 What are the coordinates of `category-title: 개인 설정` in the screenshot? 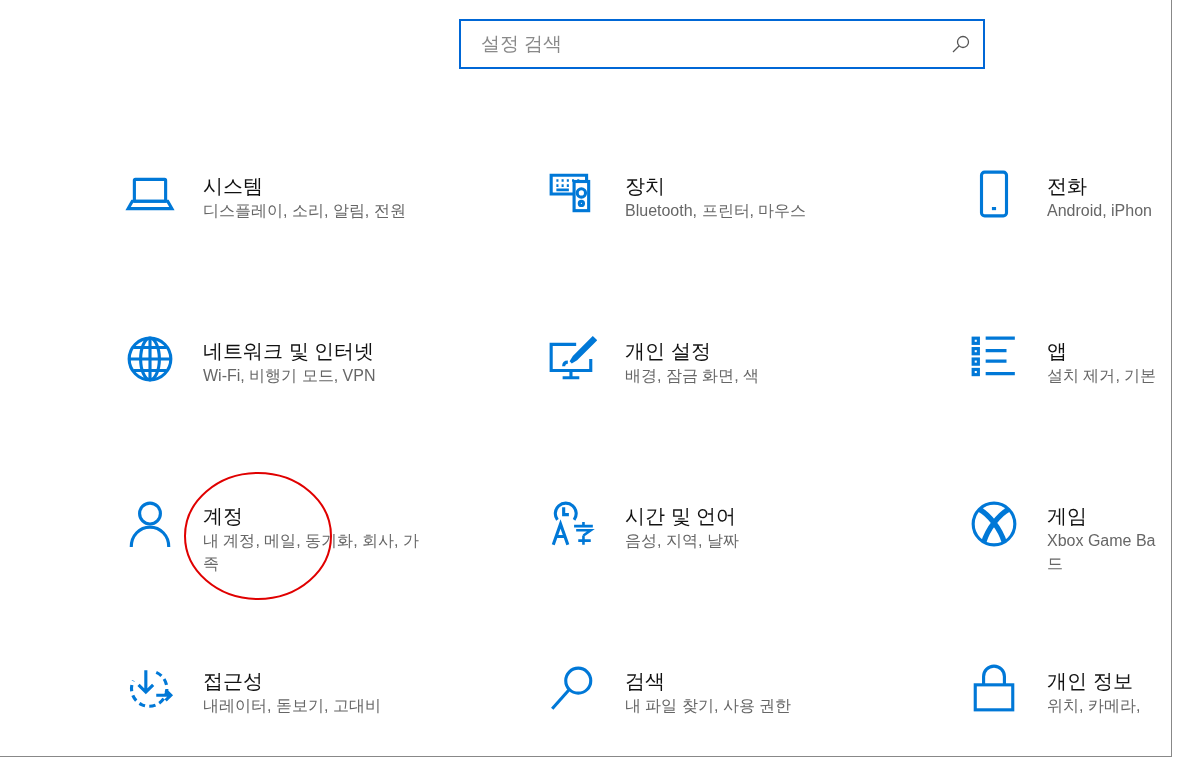 It's located at (668, 351).